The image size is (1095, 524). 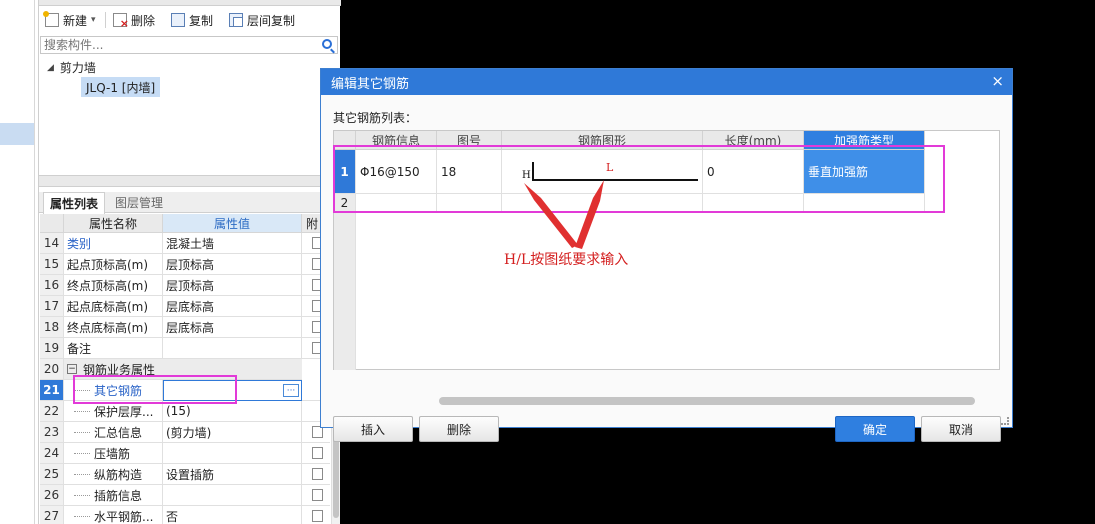 I want to click on tree-node-jlq-1: JLQ-1 [内墙], so click(x=121, y=87).